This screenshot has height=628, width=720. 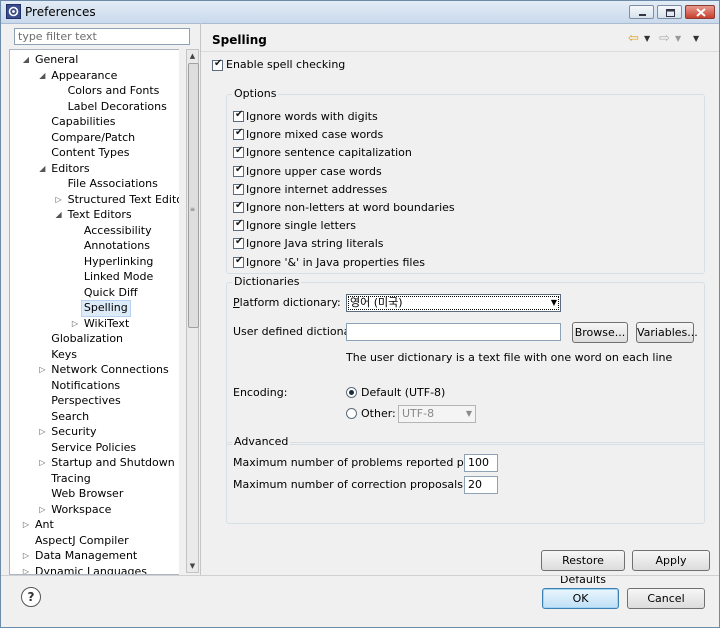 What do you see at coordinates (100, 214) in the screenshot?
I see `tree-item: Text Editors` at bounding box center [100, 214].